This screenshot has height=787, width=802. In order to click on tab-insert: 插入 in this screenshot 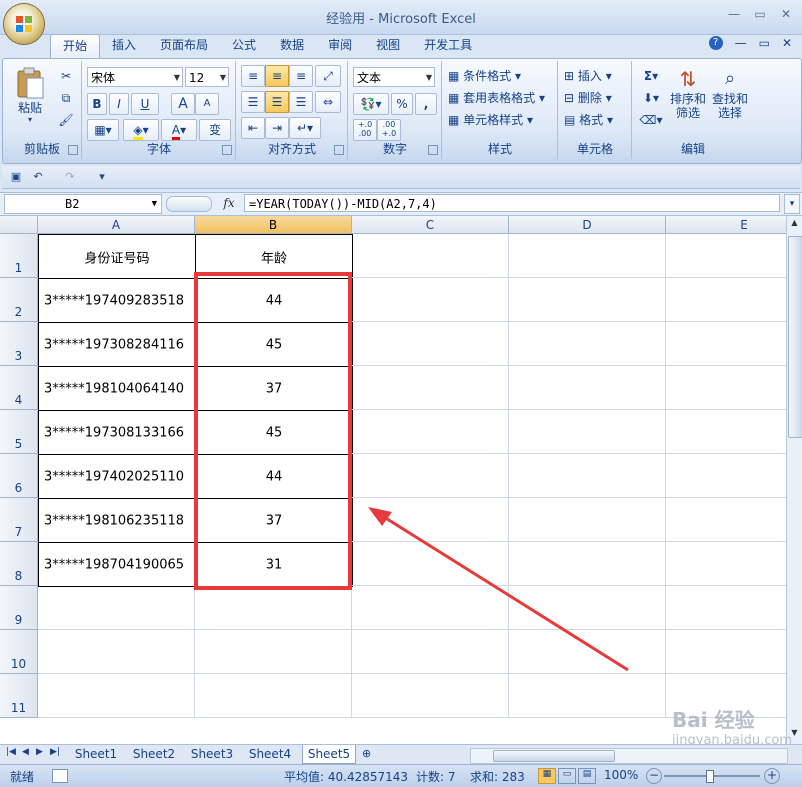, I will do `click(124, 46)`.